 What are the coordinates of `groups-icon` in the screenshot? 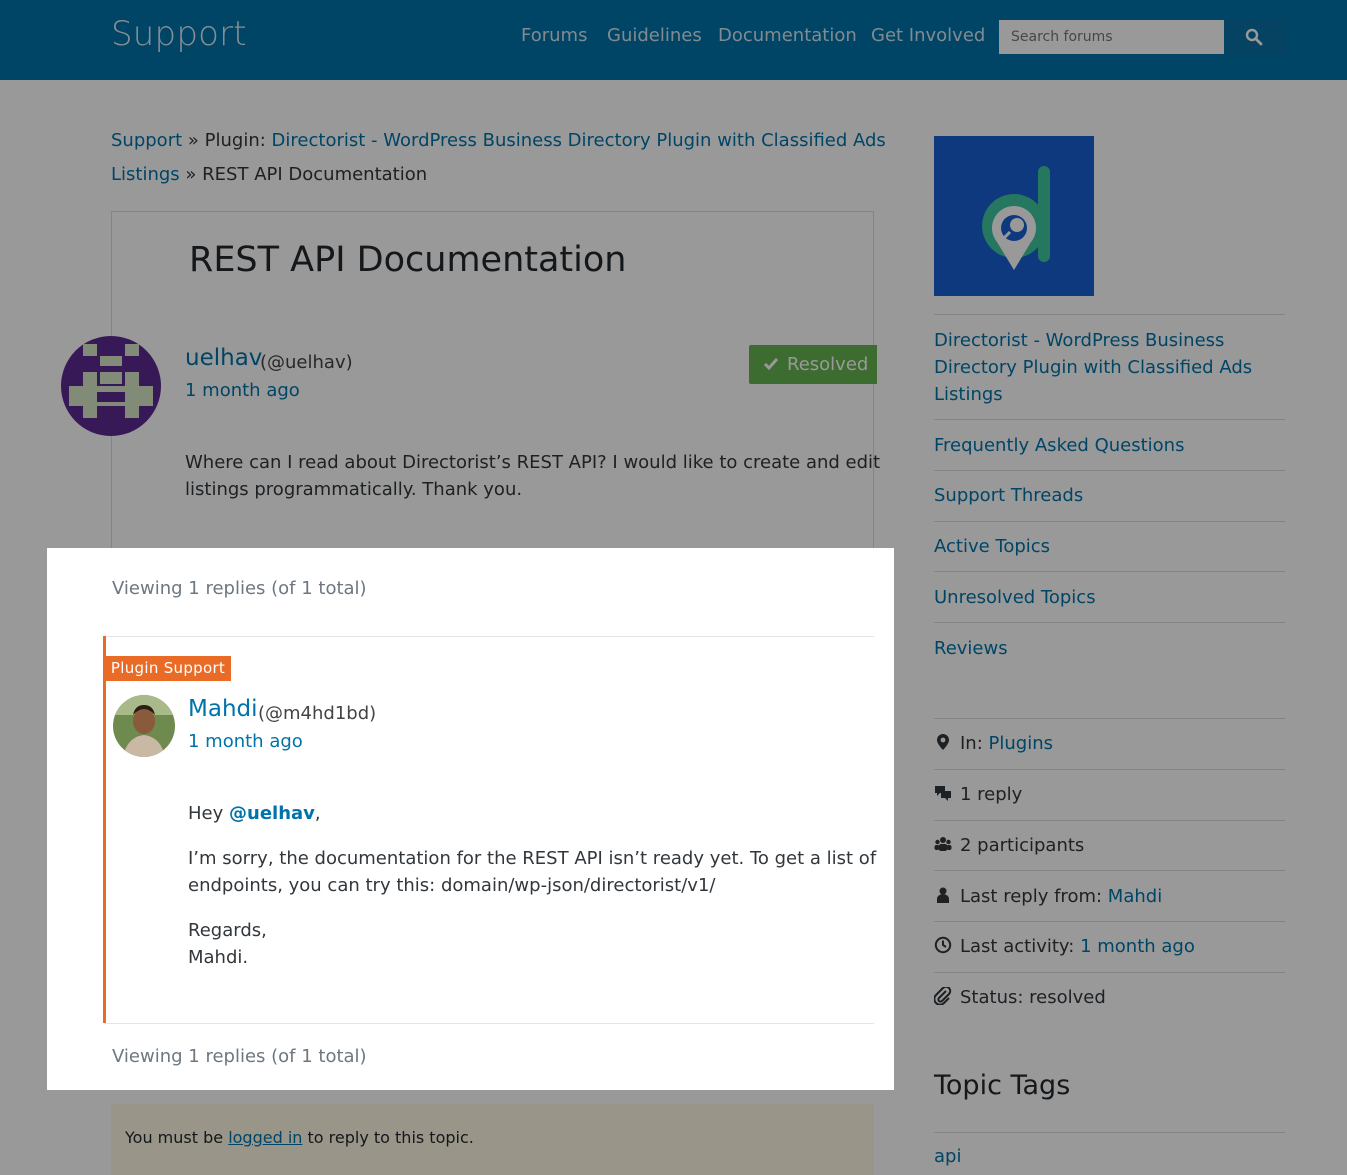 It's located at (943, 844).